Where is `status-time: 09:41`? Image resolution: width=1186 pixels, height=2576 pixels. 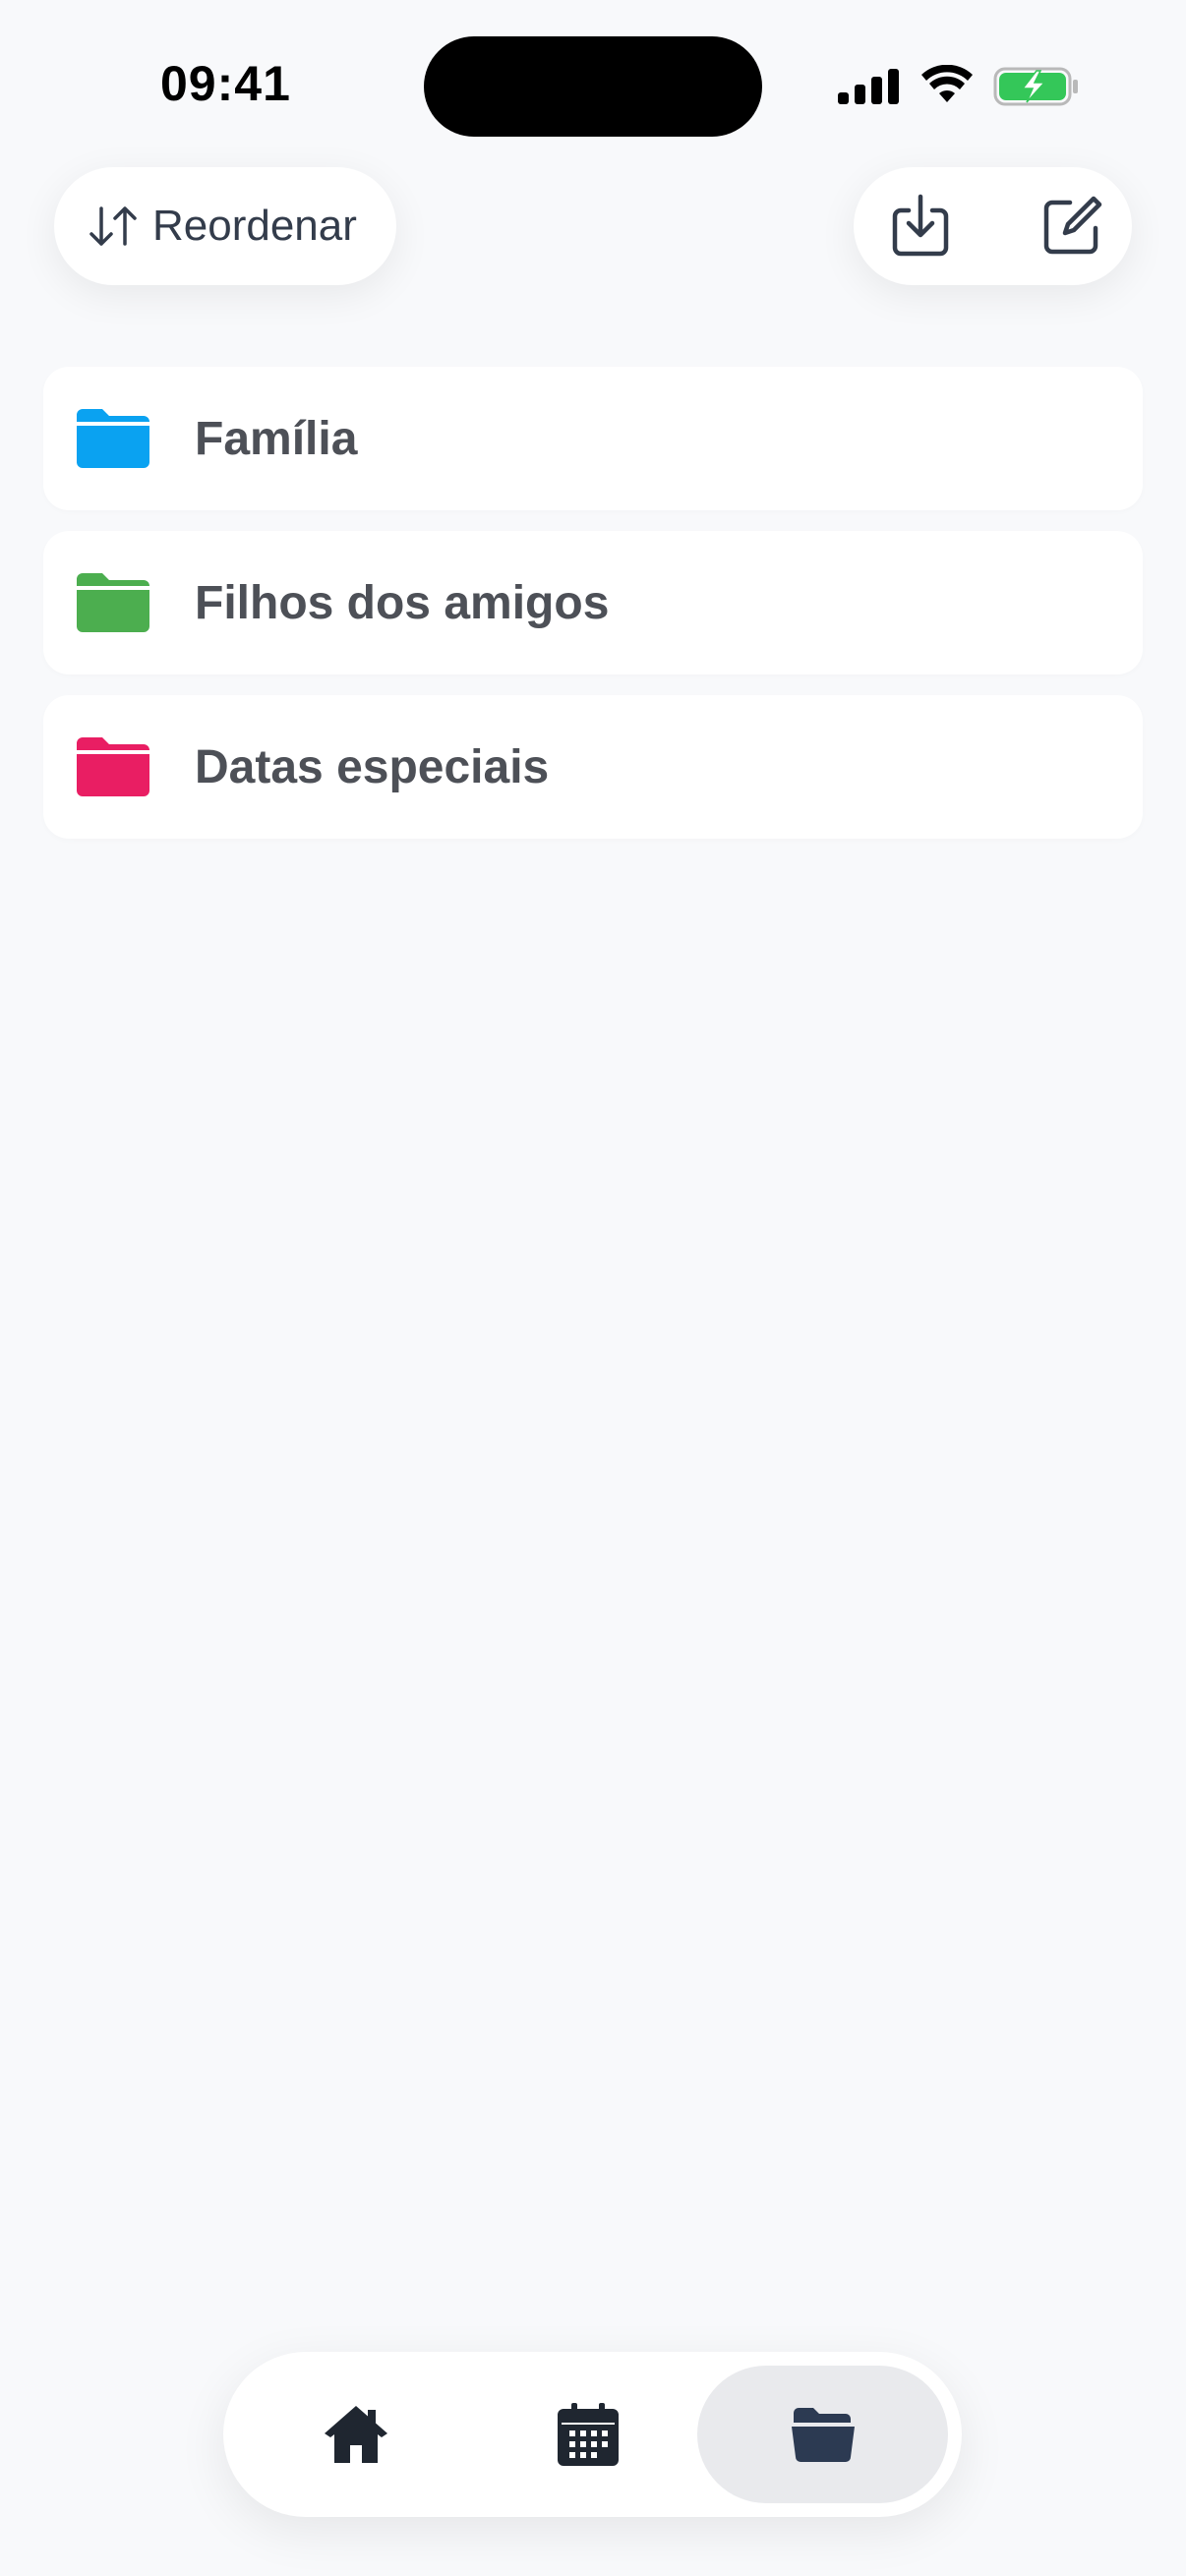 status-time: 09:41 is located at coordinates (225, 83).